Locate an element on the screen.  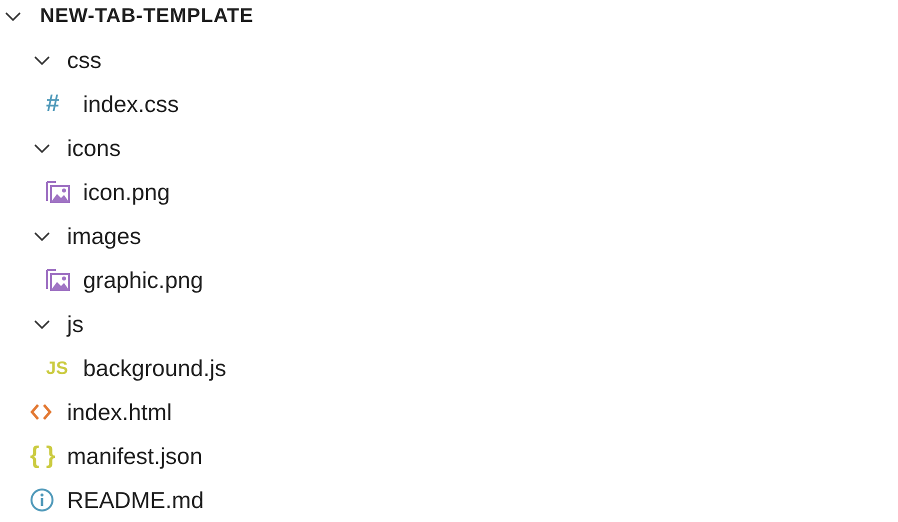
folder-name: js is located at coordinates (75, 324).